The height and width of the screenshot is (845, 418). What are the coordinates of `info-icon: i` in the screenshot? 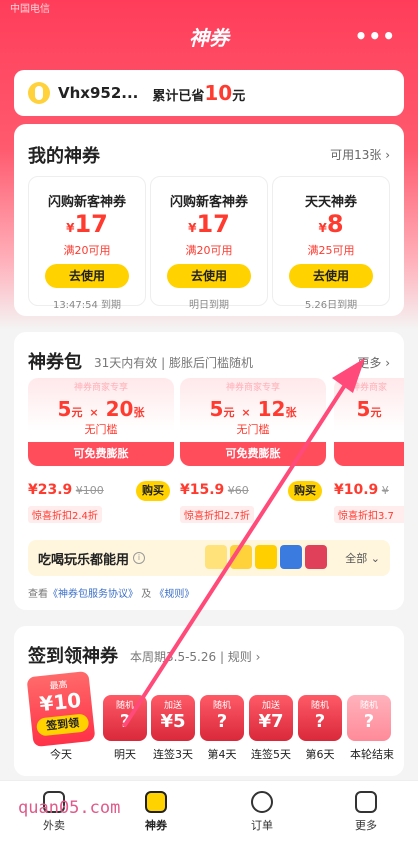 It's located at (139, 558).